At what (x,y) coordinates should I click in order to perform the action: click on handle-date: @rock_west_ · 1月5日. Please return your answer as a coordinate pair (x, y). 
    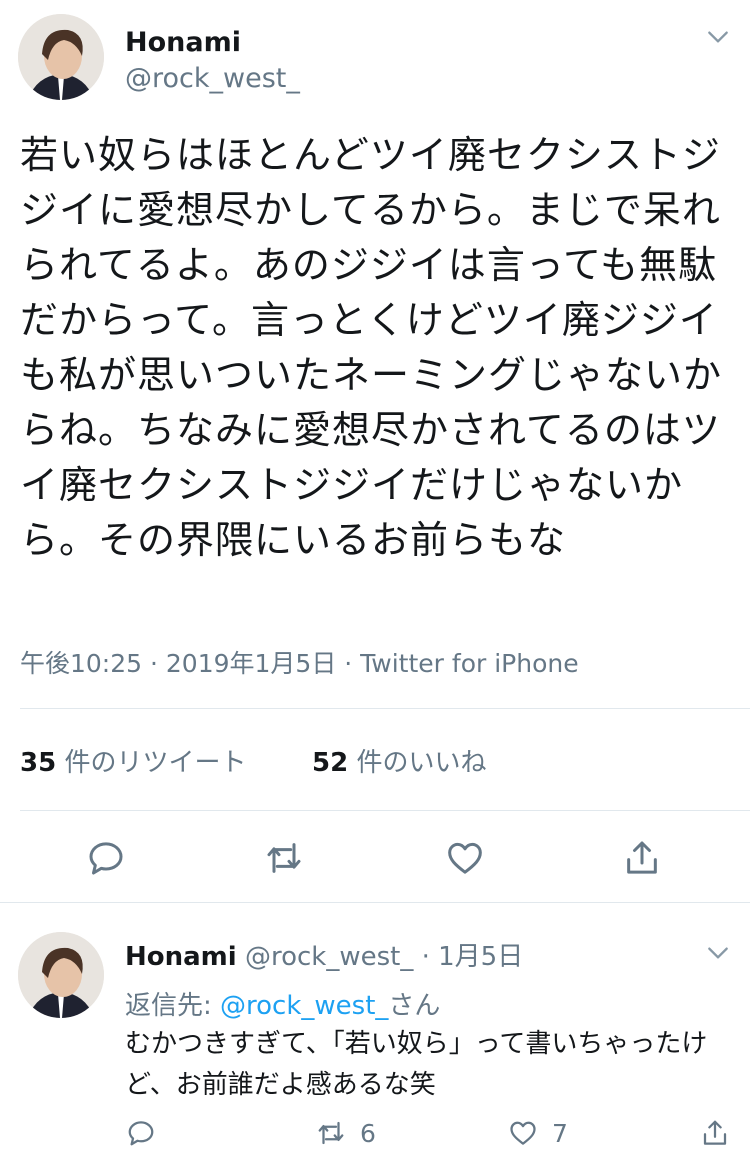
    Looking at the image, I should click on (384, 957).